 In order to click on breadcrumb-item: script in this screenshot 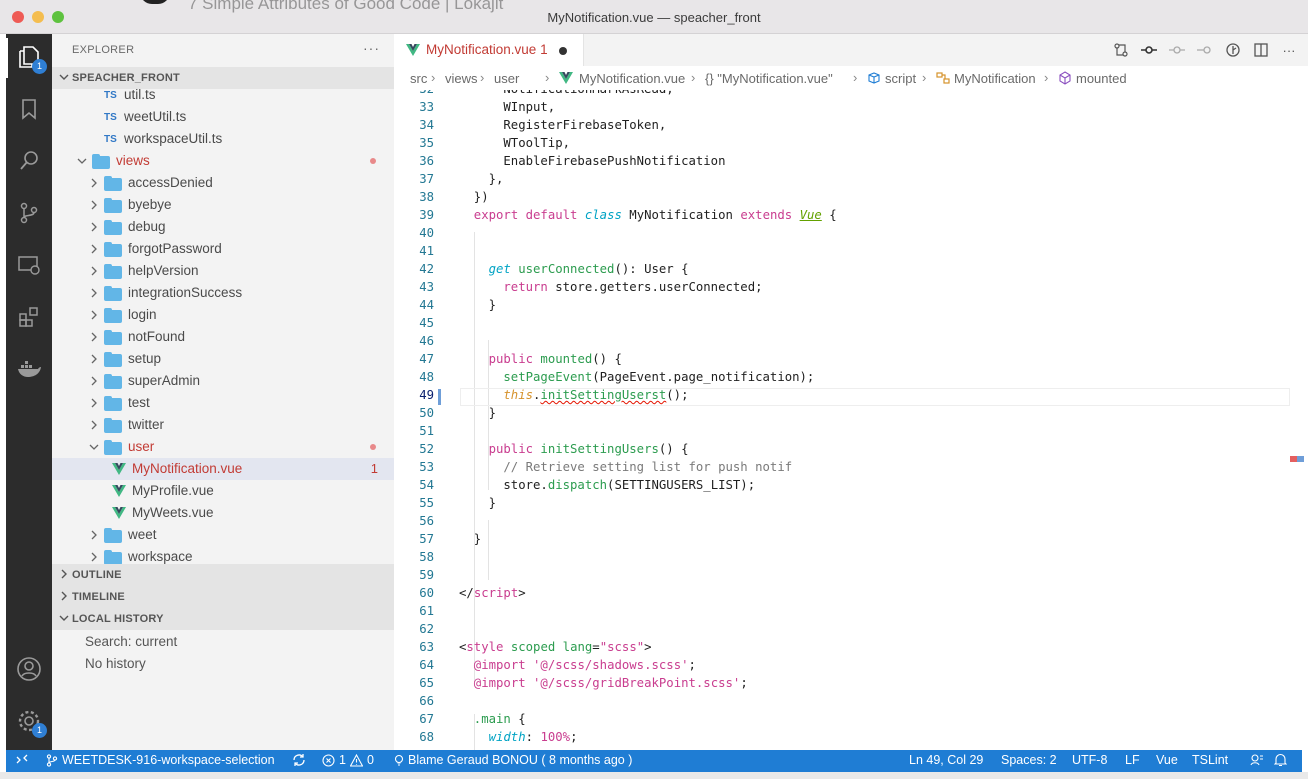, I will do `click(900, 78)`.